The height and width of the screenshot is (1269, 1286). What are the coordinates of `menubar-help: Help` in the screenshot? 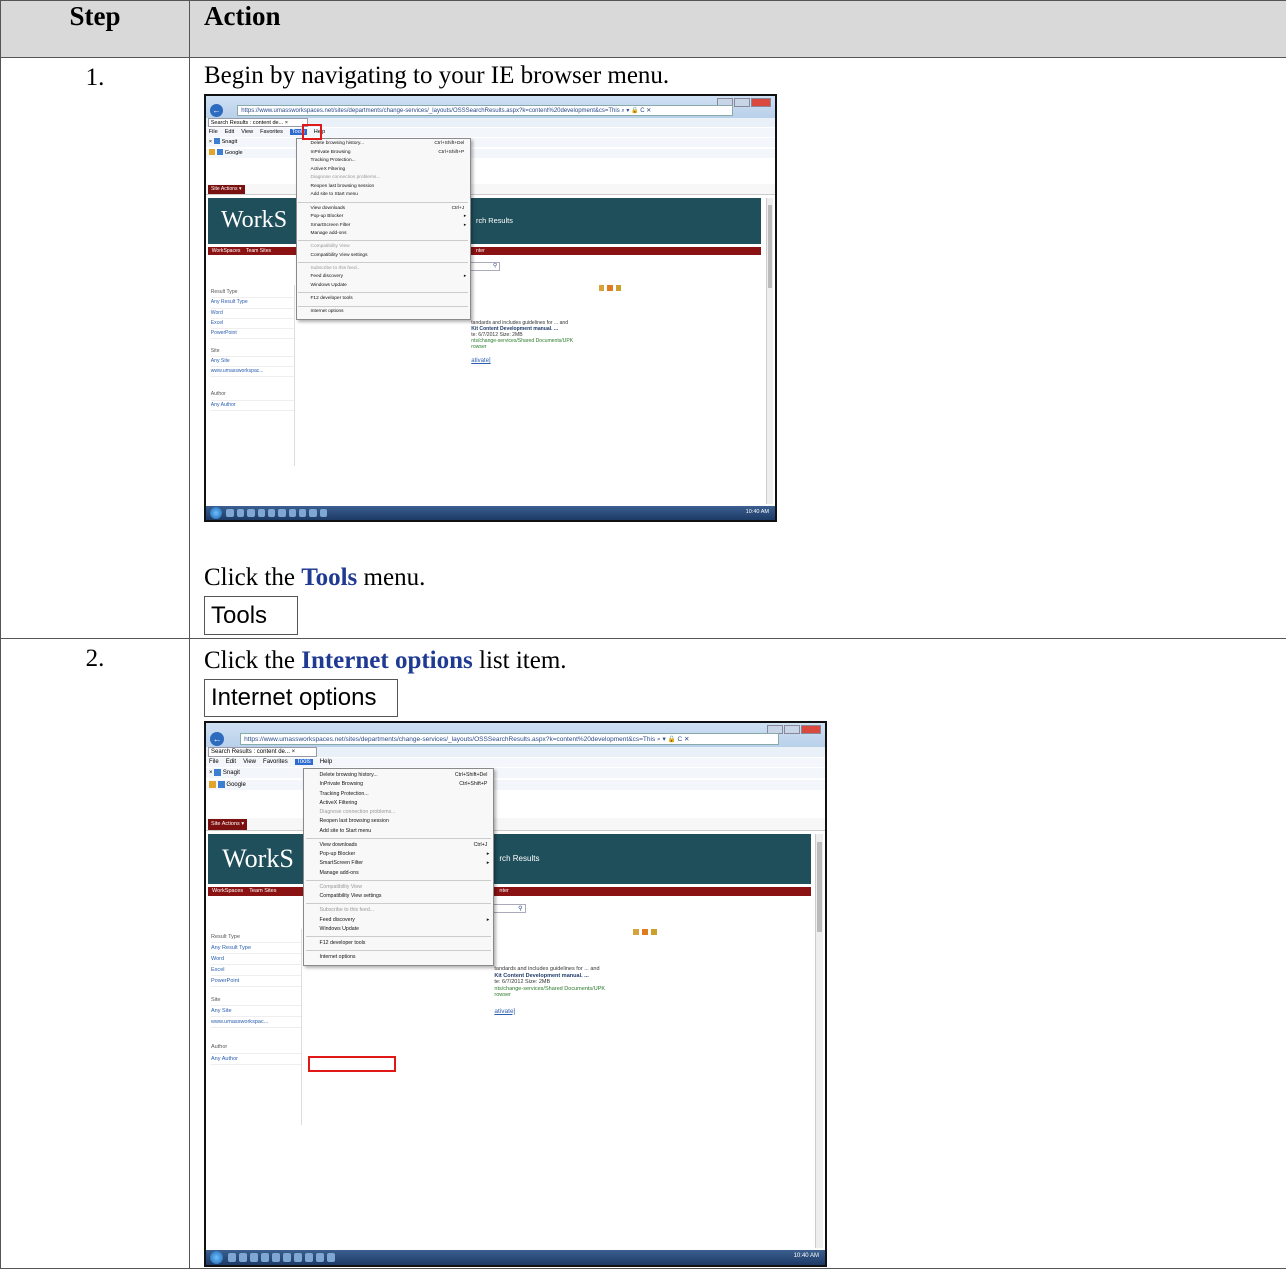 It's located at (326, 762).